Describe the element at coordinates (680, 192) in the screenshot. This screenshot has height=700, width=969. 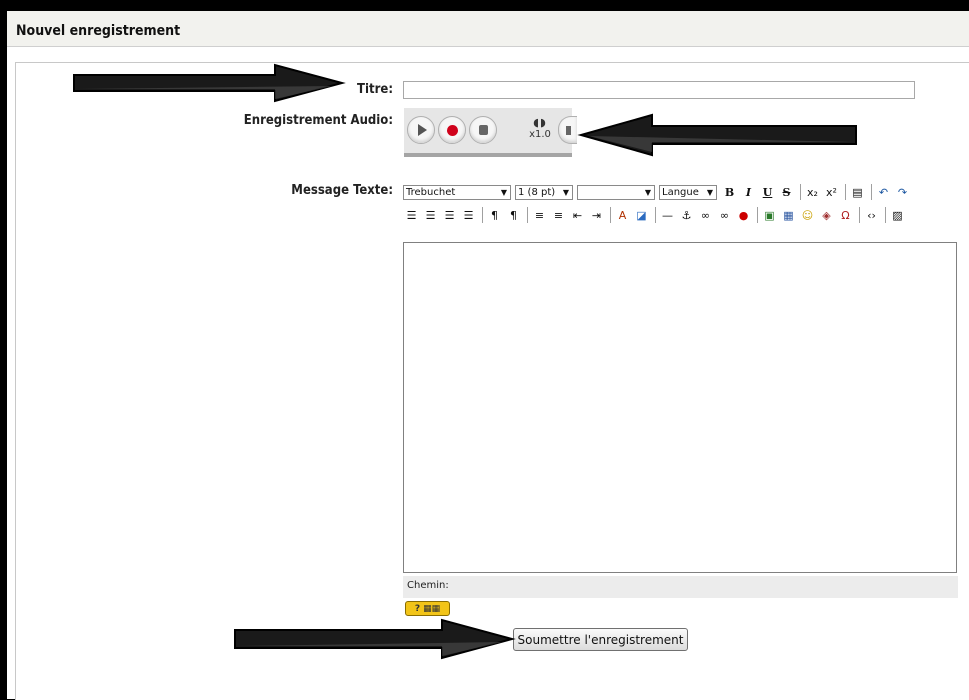
I see `language-select-value: Langue` at that location.